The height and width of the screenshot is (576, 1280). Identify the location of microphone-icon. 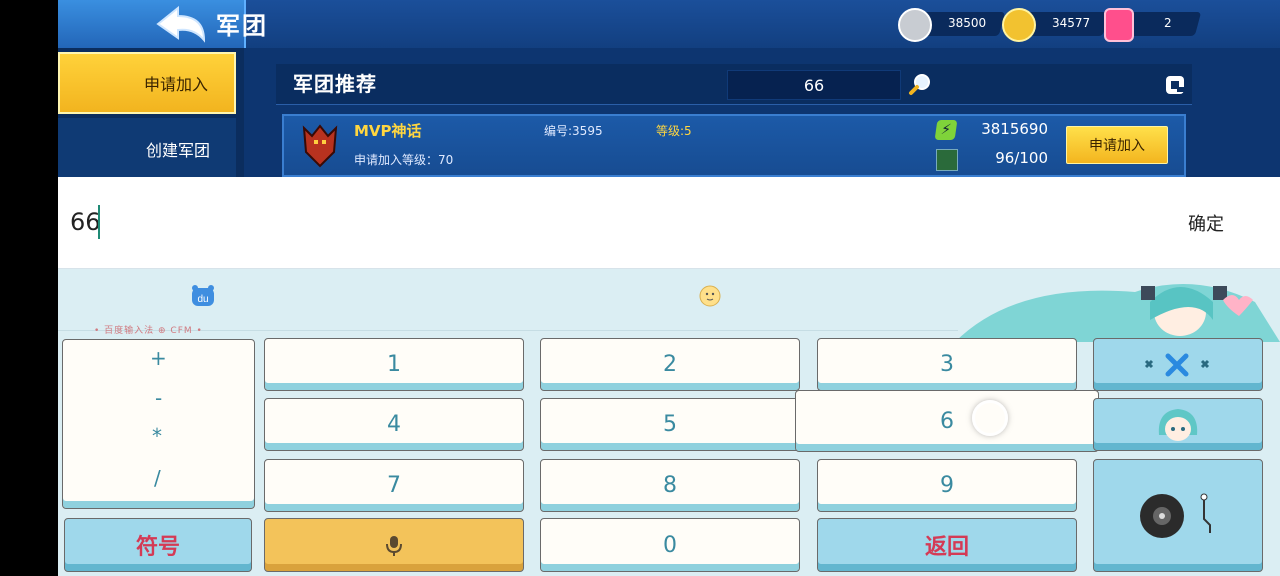
(394, 546).